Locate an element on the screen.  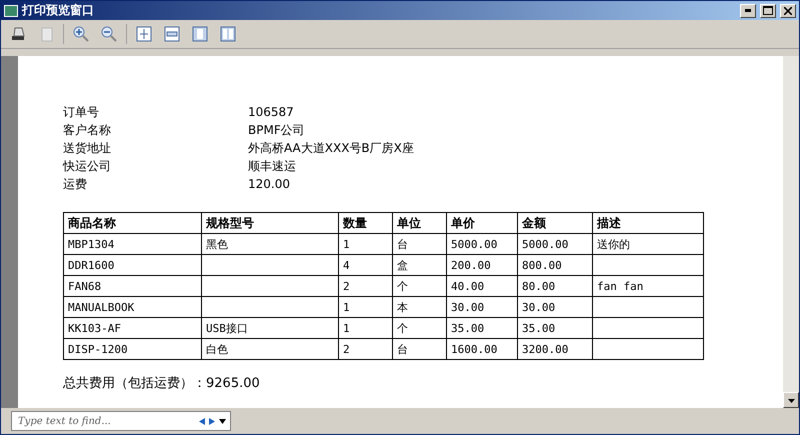
table-cell: 白色 is located at coordinates (270, 349).